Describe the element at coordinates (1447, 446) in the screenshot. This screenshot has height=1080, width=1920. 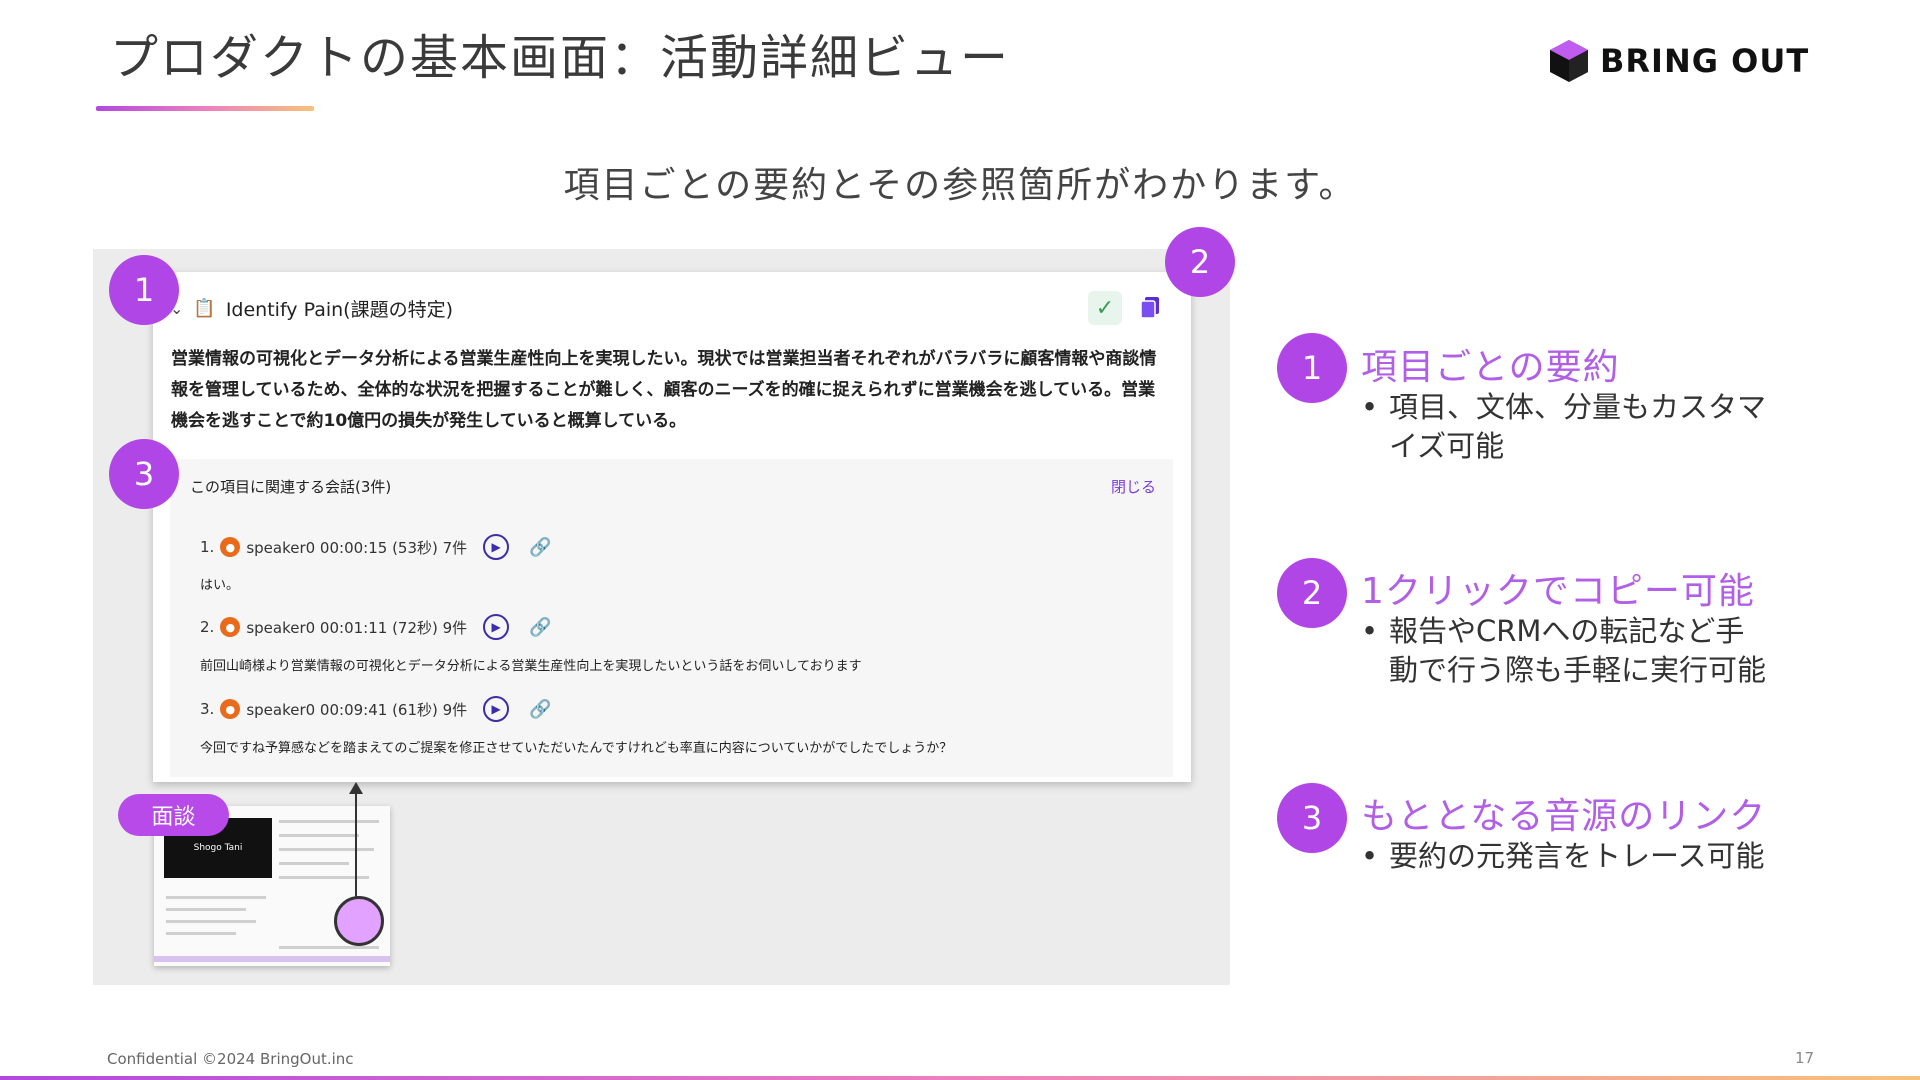
I see `feature-bullet-line: イズ可能` at that location.